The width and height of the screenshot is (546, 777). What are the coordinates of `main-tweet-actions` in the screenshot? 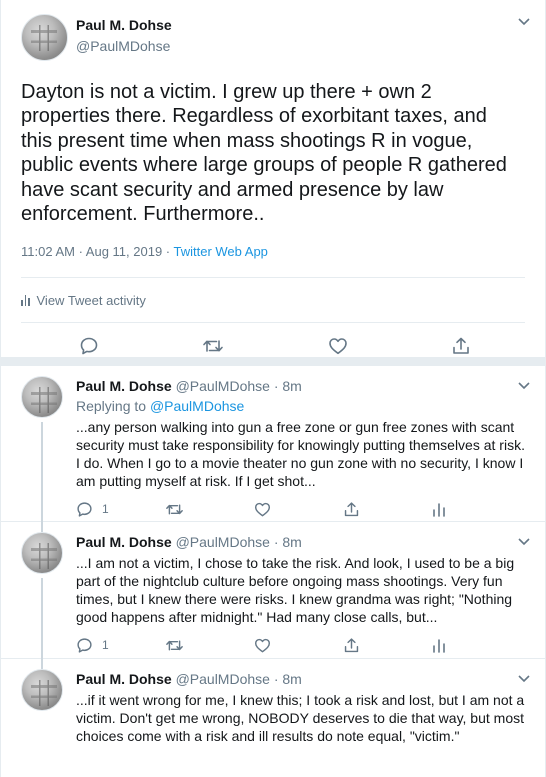 It's located at (273, 345).